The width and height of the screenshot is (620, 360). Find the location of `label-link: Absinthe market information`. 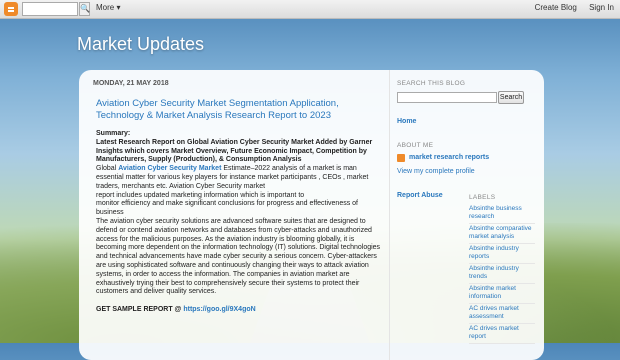

label-link: Absinthe market information is located at coordinates (502, 294).